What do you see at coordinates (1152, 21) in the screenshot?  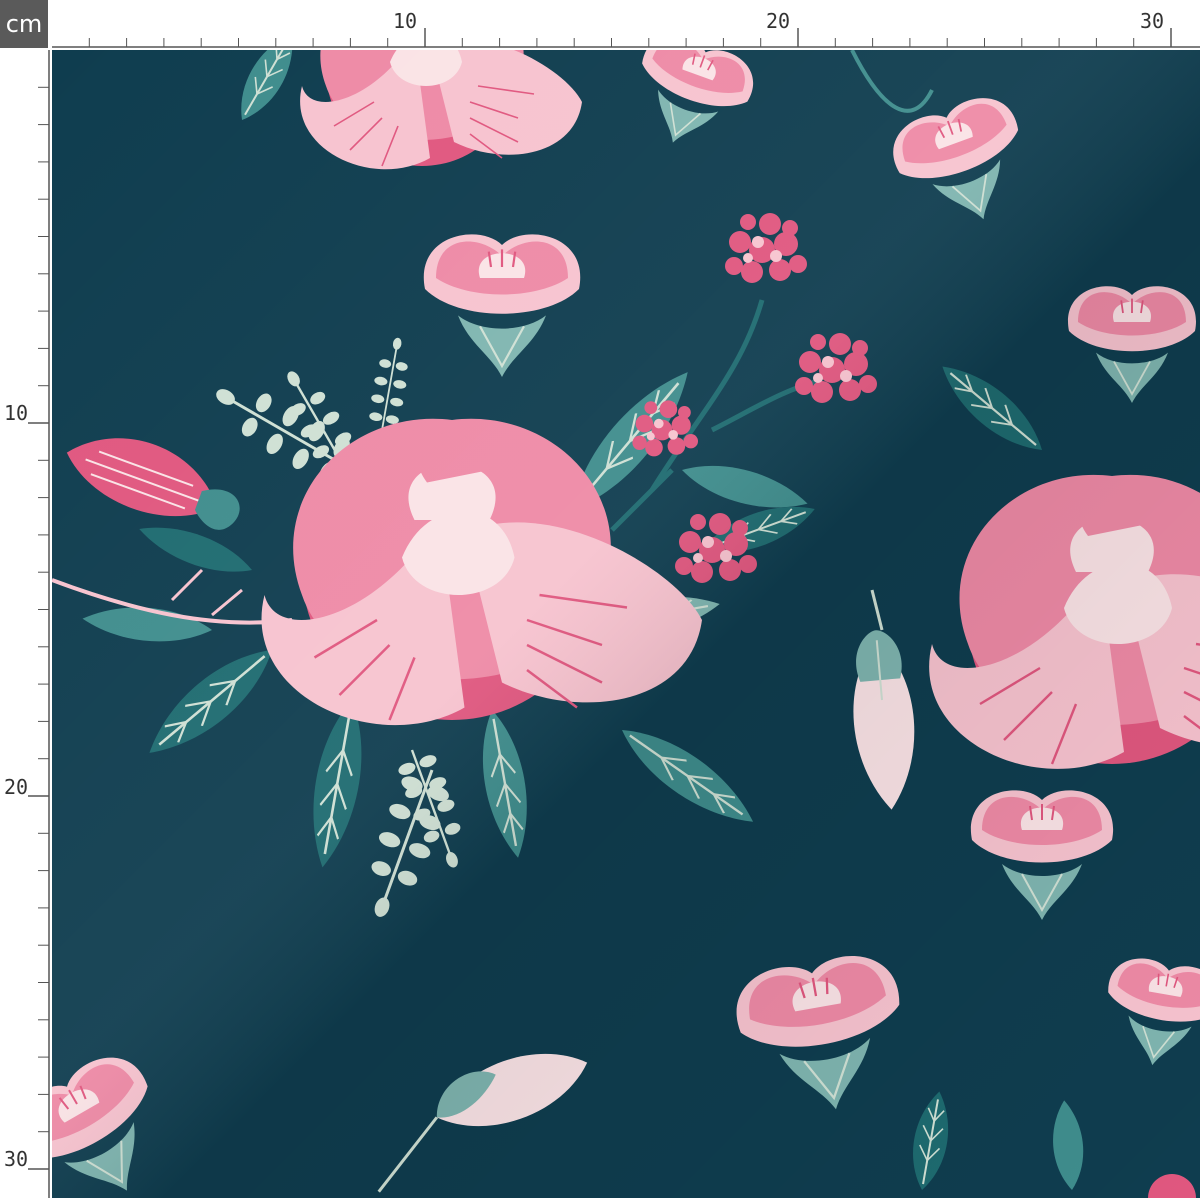 I see `ruler-top-label-30: 30` at bounding box center [1152, 21].